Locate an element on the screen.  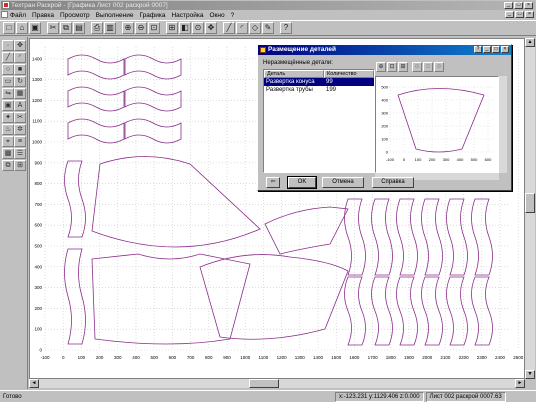
help-button: Справка is located at coordinates (393, 182).